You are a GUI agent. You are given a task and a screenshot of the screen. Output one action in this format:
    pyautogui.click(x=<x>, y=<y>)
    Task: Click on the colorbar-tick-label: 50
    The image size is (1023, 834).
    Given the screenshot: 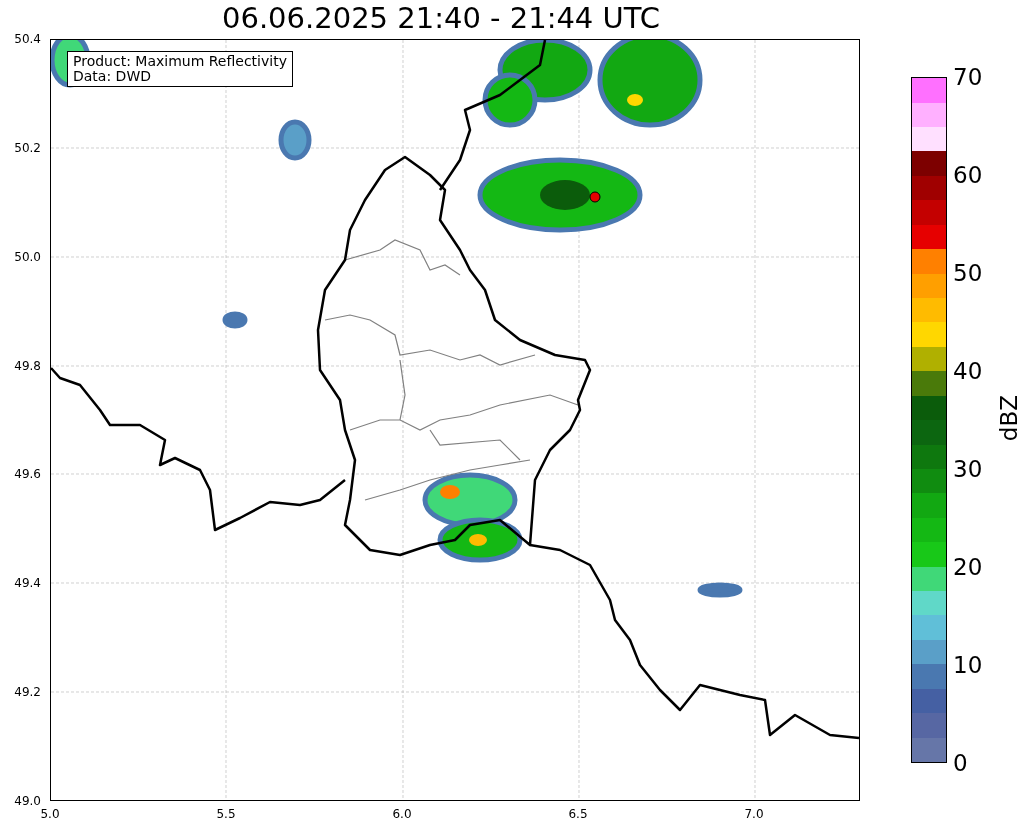 What is the action you would take?
    pyautogui.click(x=968, y=273)
    